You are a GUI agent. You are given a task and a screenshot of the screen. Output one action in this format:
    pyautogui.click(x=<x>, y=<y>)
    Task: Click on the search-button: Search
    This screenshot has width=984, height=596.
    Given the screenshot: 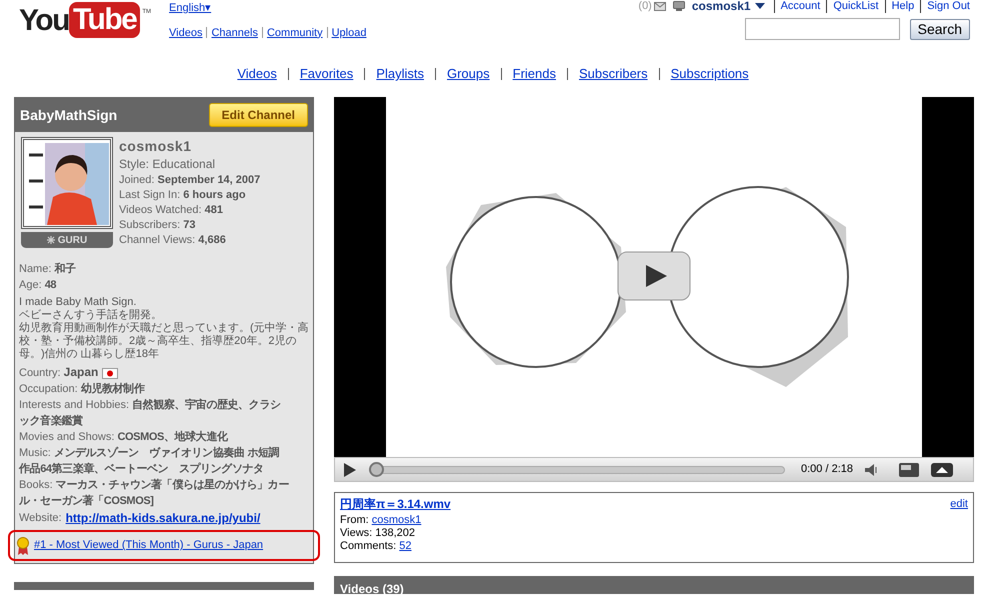 What is the action you would take?
    pyautogui.click(x=940, y=29)
    